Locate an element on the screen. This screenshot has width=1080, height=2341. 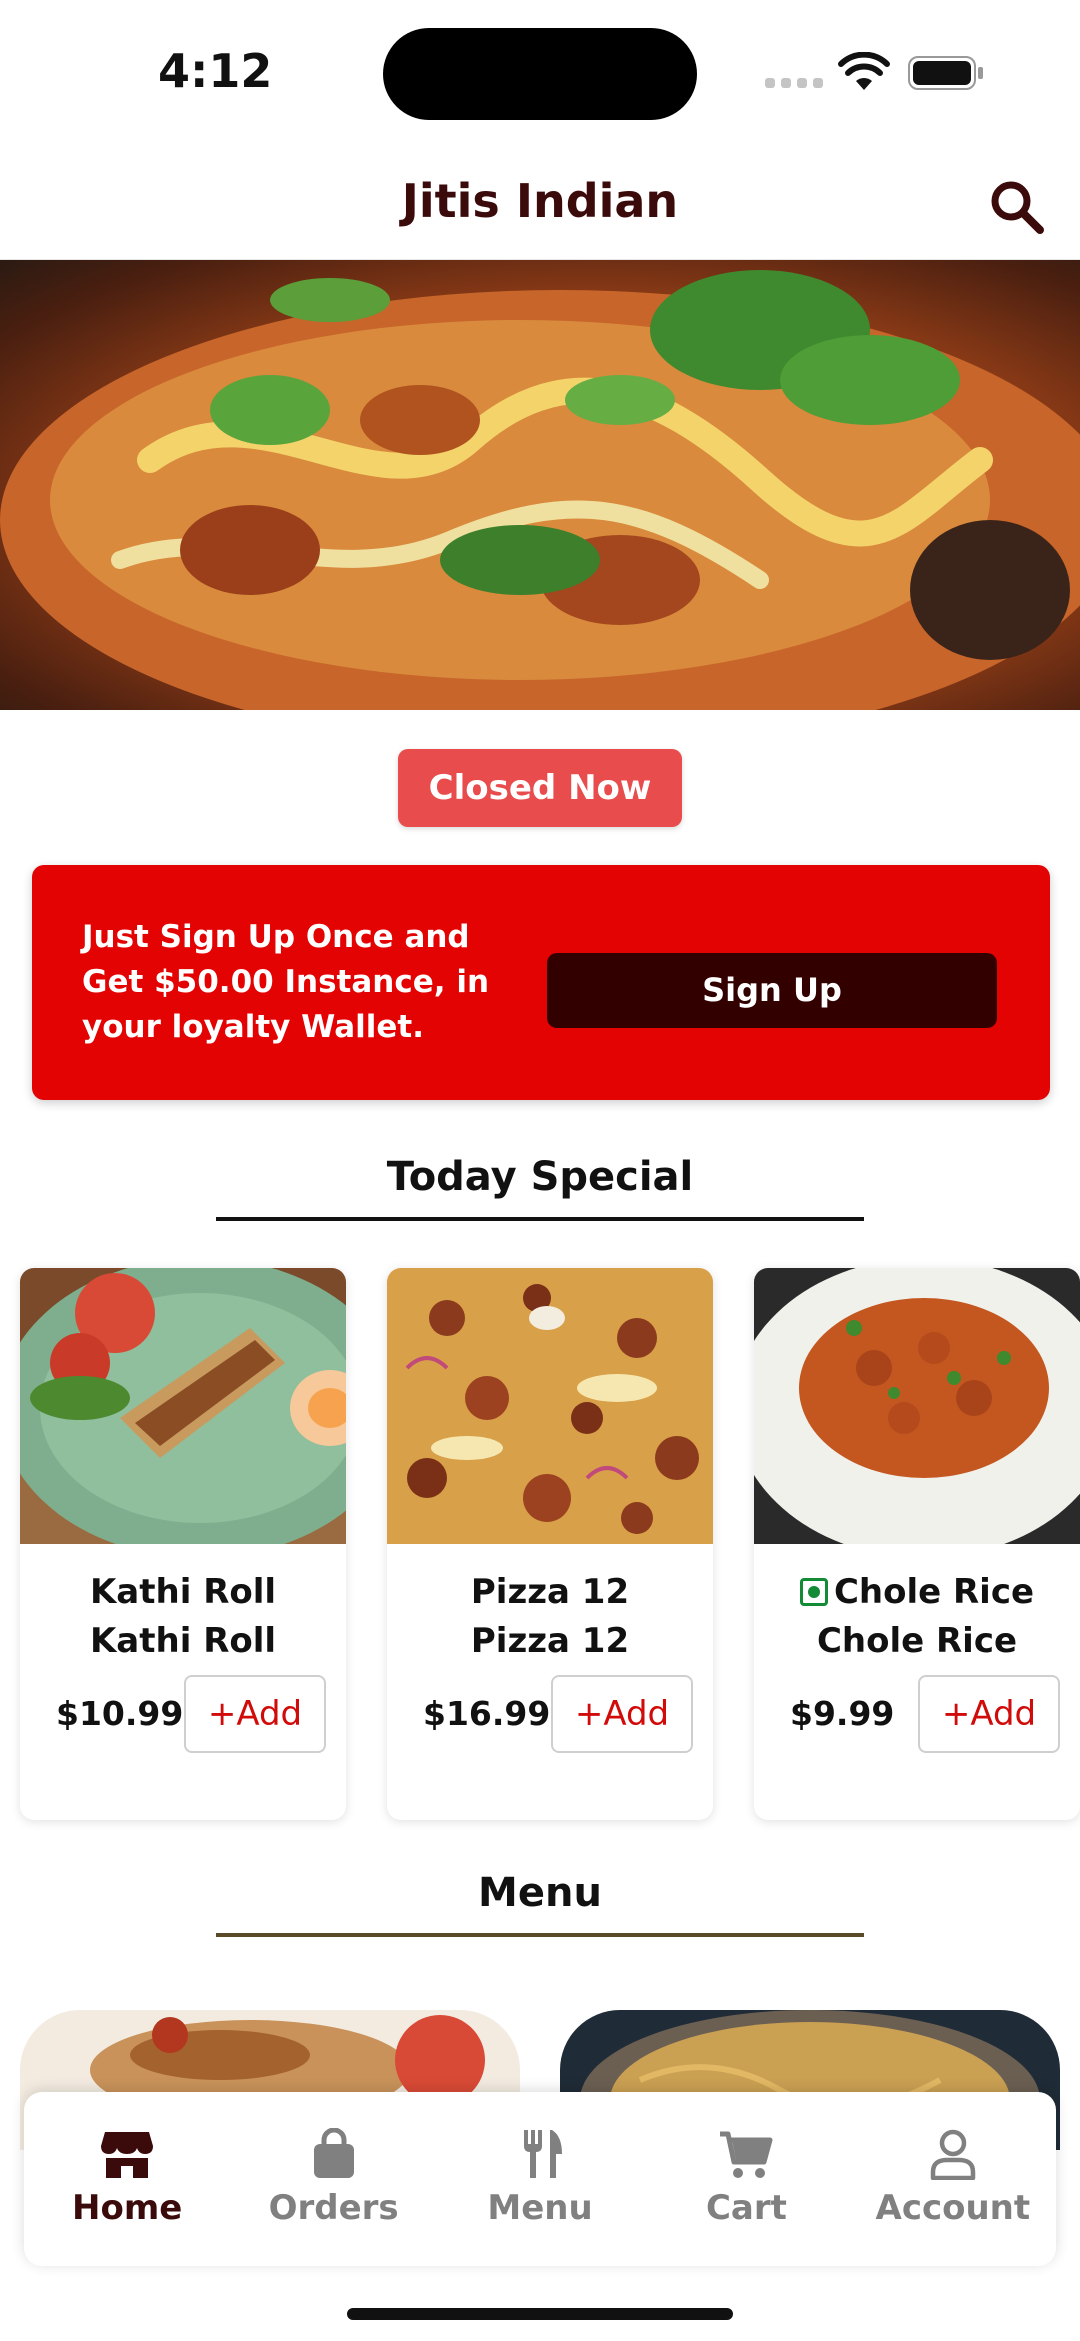
nav-label: Account is located at coordinates (953, 2208).